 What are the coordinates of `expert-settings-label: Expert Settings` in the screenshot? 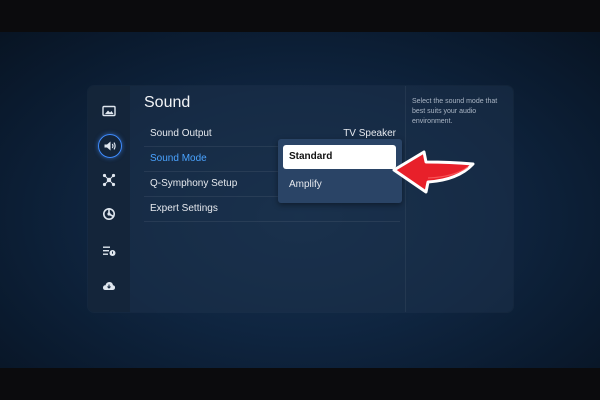 It's located at (184, 208).